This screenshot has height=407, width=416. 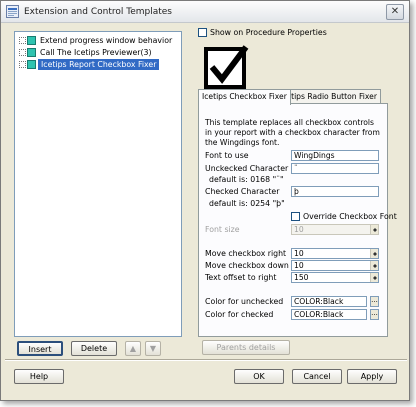 I want to click on title-bar: Extension and Control Templates ✕, so click(x=205, y=12).